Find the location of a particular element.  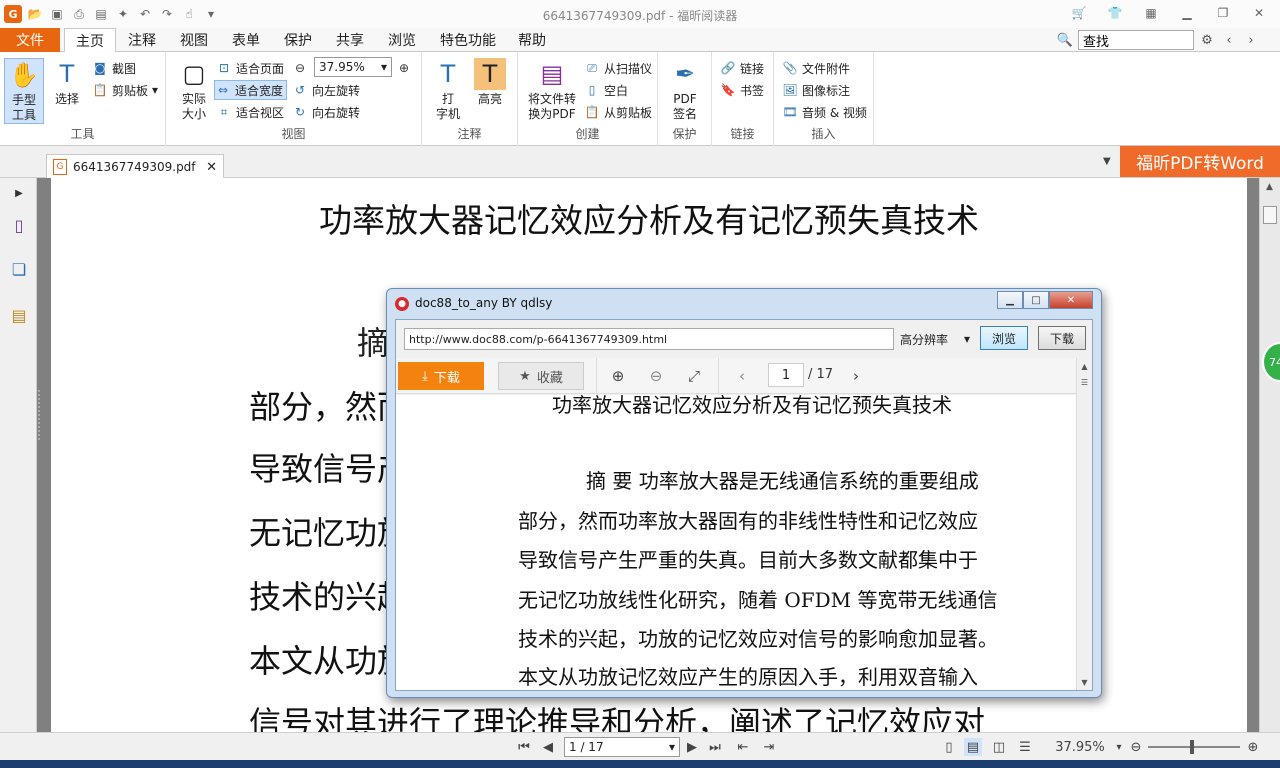

next-result-icon: › is located at coordinates (1251, 40).